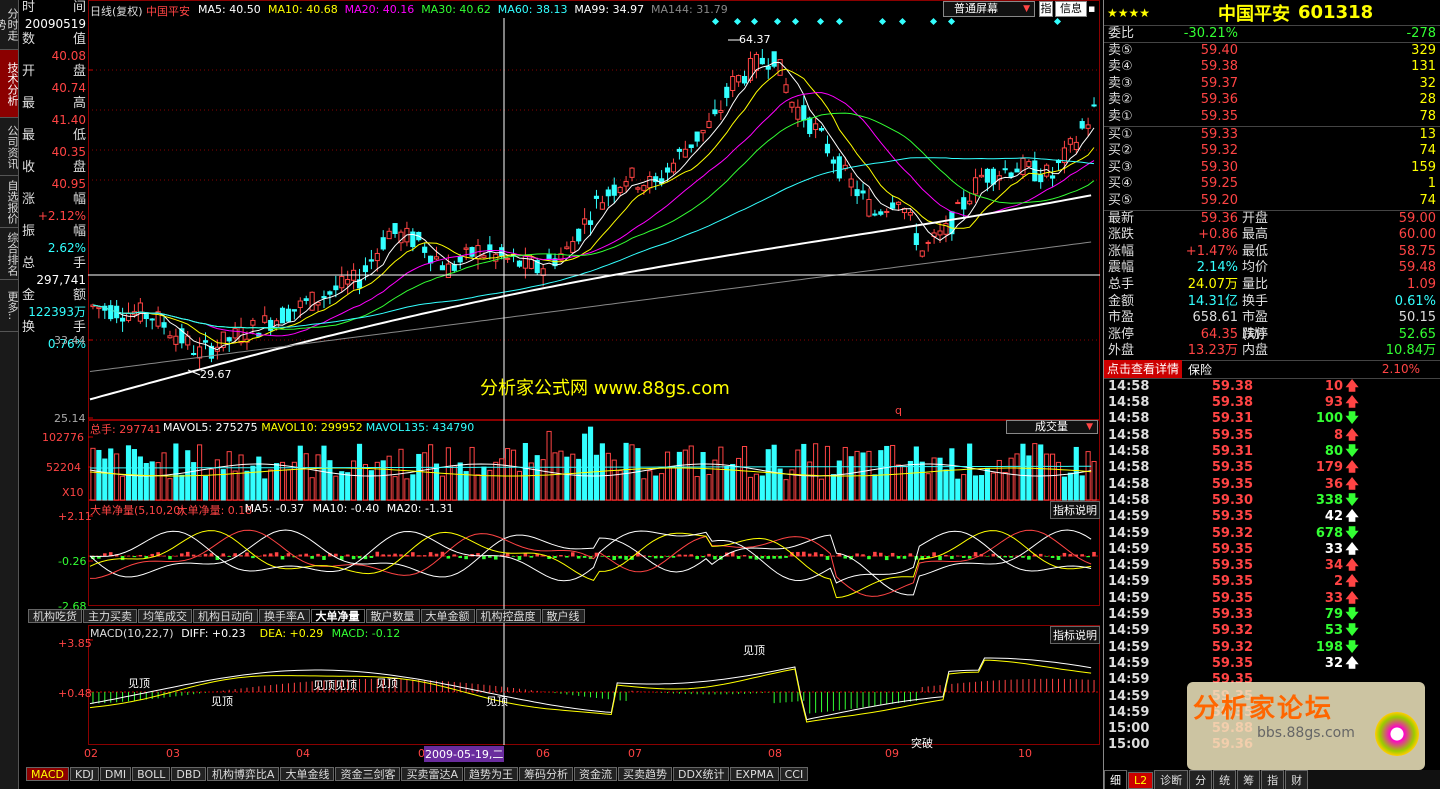 This screenshot has height=789, width=1440. What do you see at coordinates (165, 616) in the screenshot?
I see `indicator-tab: 均笔成交` at bounding box center [165, 616].